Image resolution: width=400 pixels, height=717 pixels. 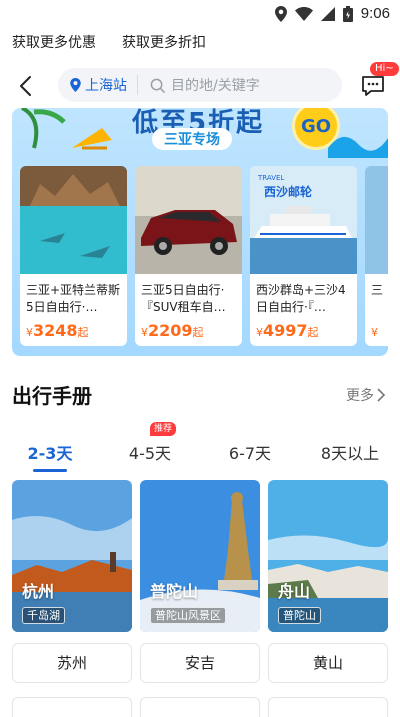 I want to click on tab-label: 4-5天, so click(x=150, y=453).